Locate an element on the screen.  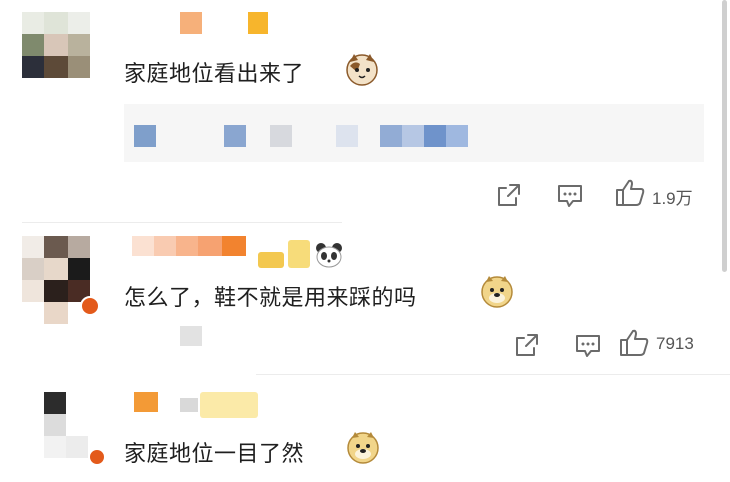
cat-emoji is located at coordinates (362, 70).